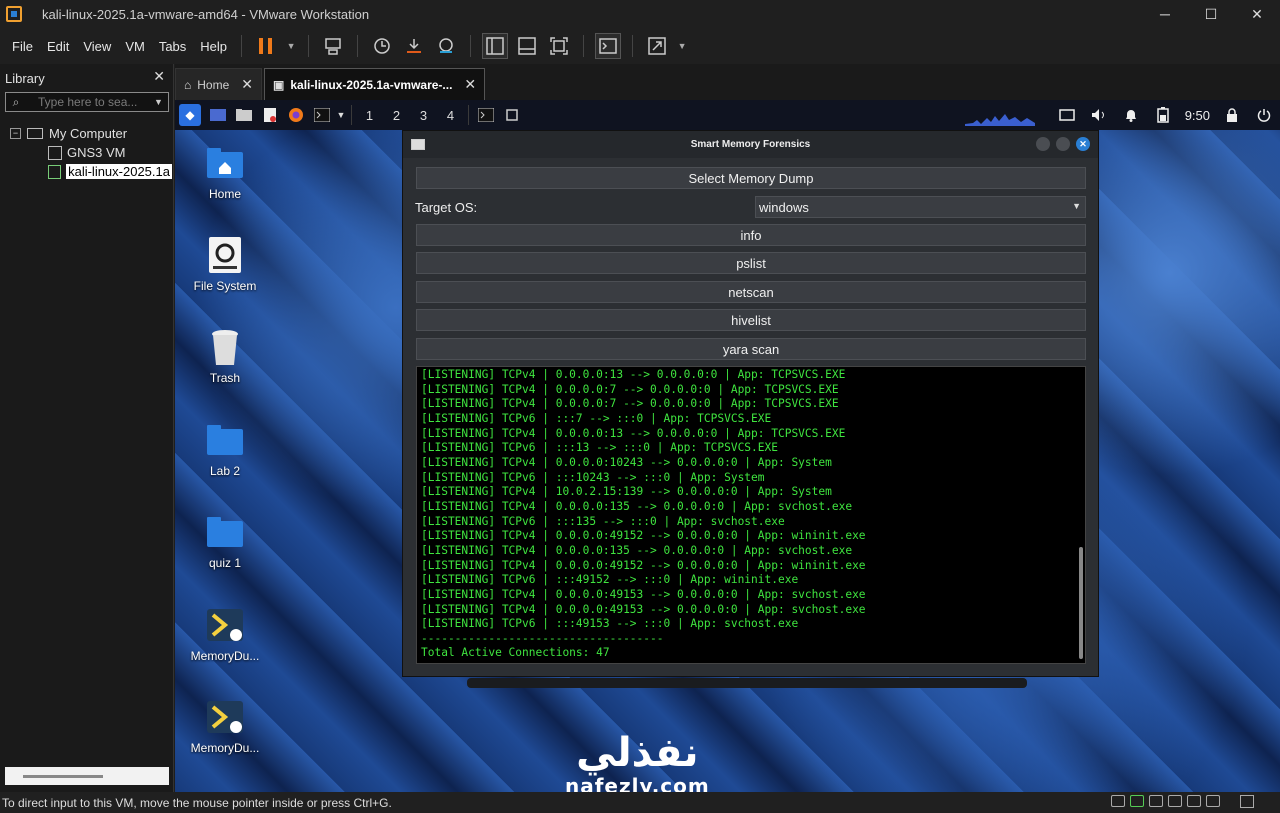  Describe the element at coordinates (751, 349) in the screenshot. I see `yara-scan-button: yara scan` at that location.